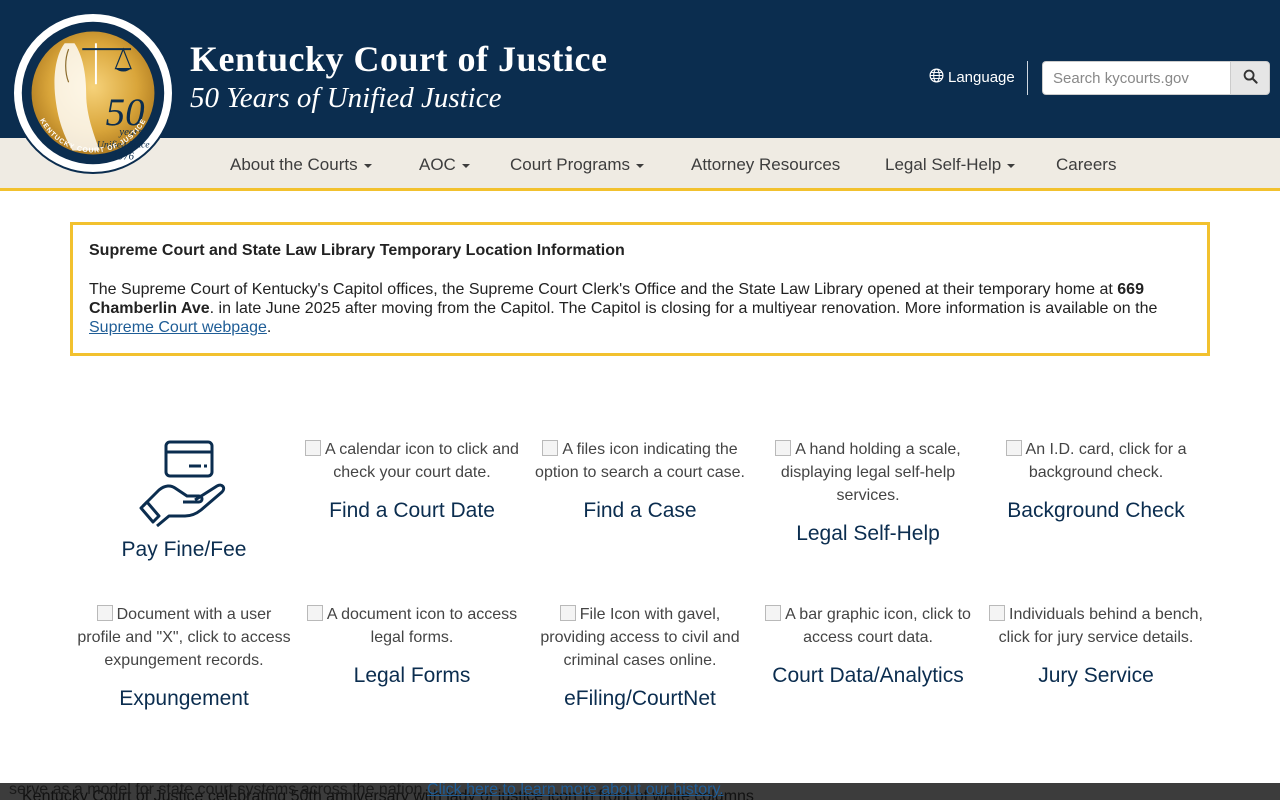 This screenshot has width=1280, height=800. What do you see at coordinates (570, 164) in the screenshot?
I see `nav-label: Court Programs` at bounding box center [570, 164].